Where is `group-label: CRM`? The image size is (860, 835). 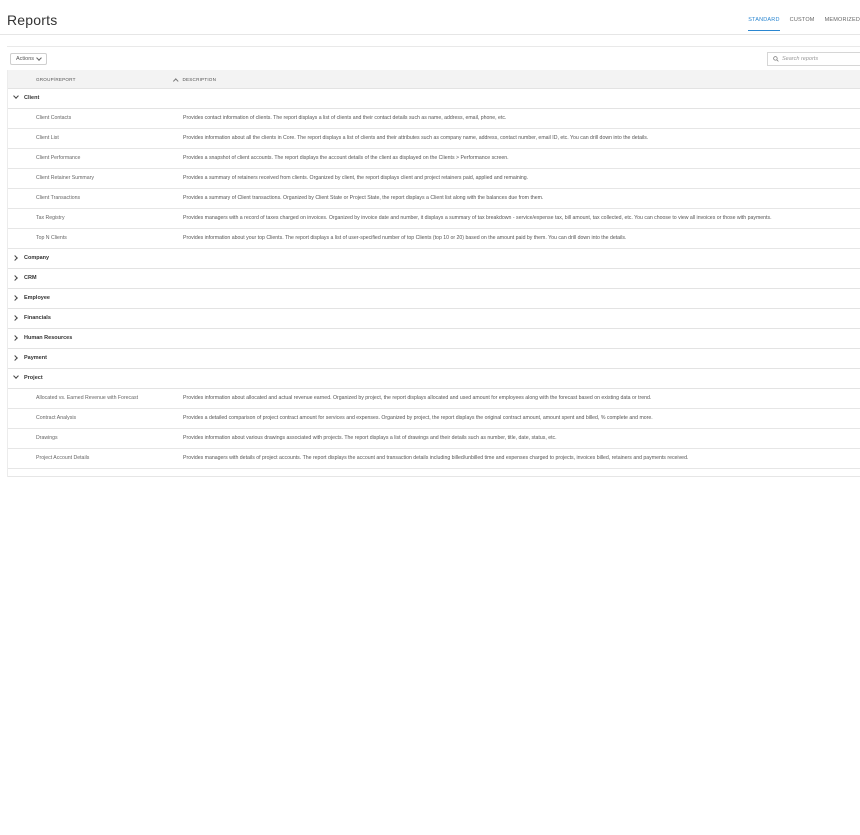 group-label: CRM is located at coordinates (30, 278).